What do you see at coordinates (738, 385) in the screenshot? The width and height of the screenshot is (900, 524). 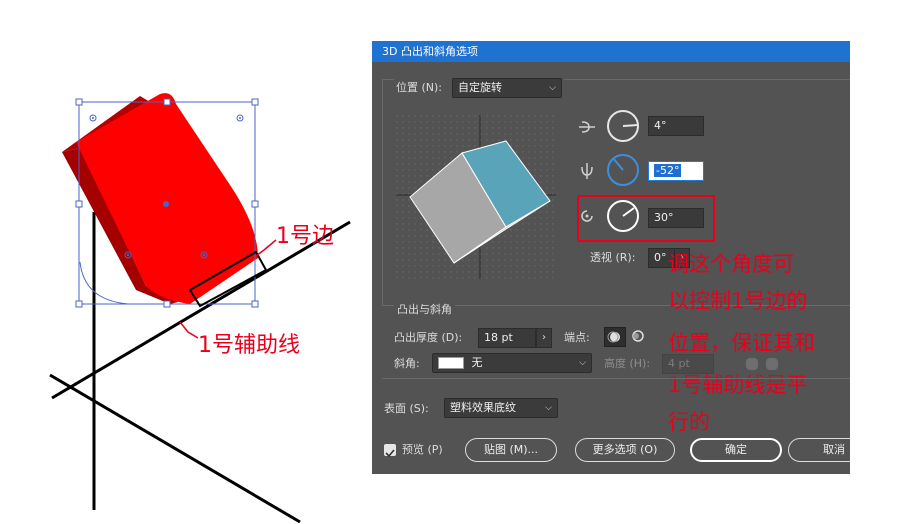 I see `annotation-line-4: 1号辅助线是平` at bounding box center [738, 385].